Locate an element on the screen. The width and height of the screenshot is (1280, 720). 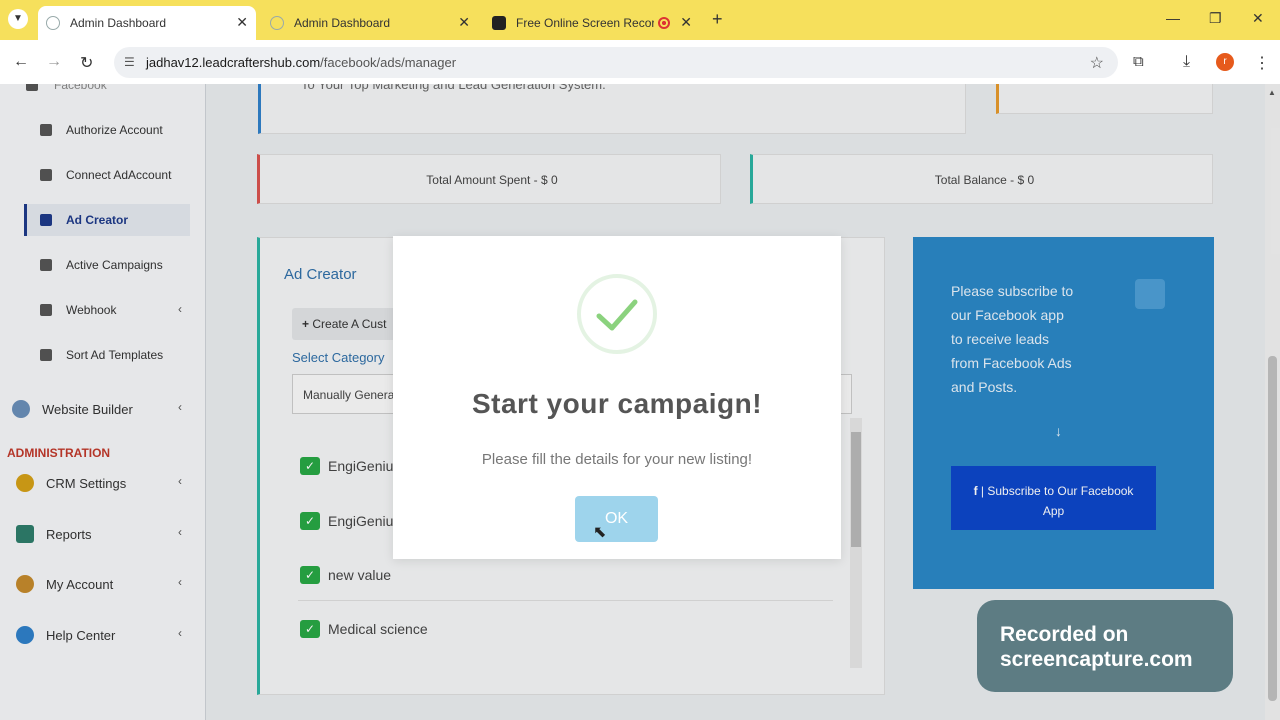
bookmark-star-icon: ☆ is located at coordinates (1097, 63).